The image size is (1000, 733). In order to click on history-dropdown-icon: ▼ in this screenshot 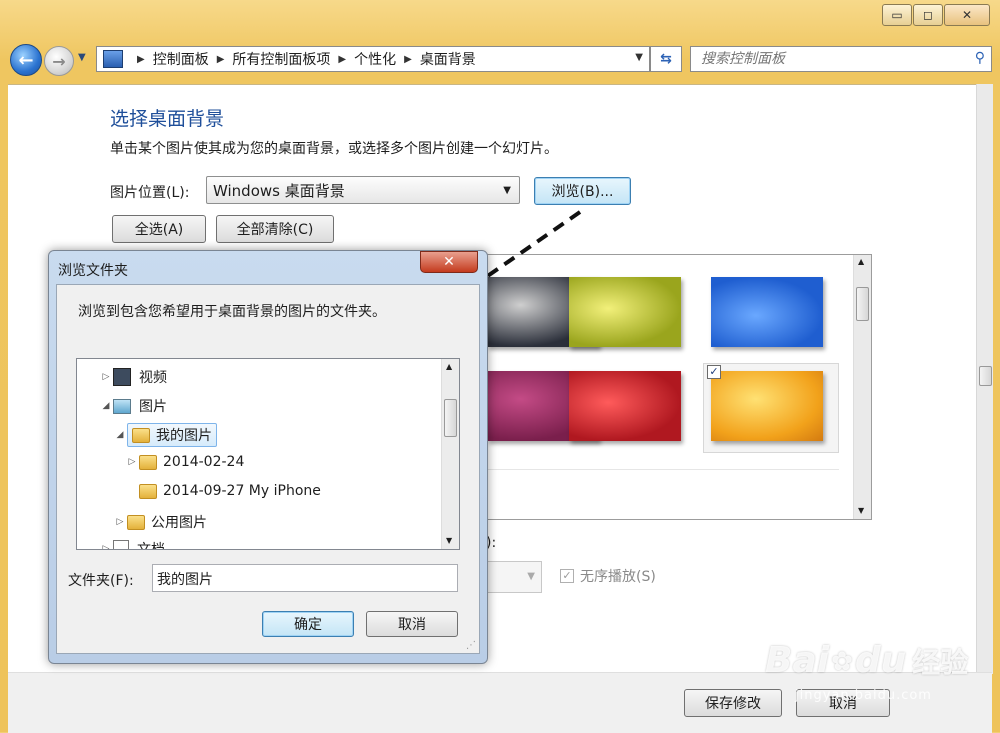, I will do `click(85, 59)`.